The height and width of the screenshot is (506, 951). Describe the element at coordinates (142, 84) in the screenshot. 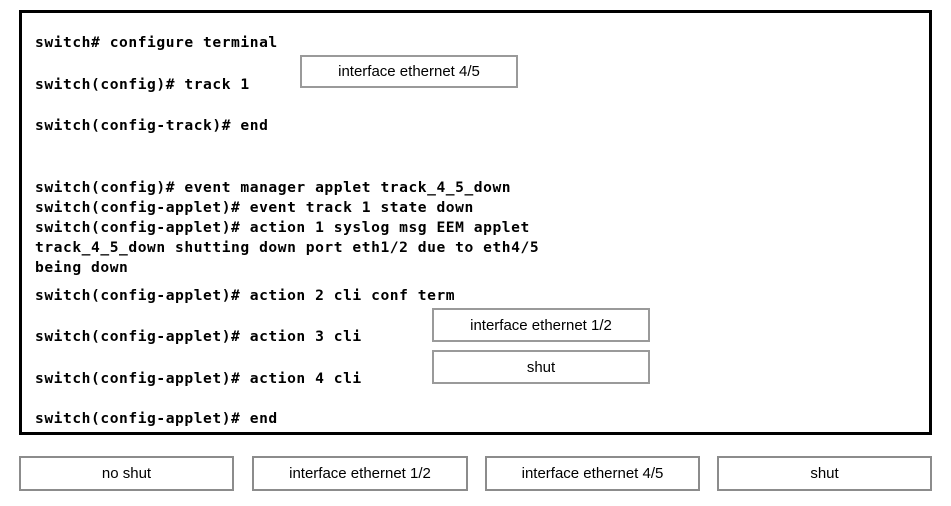

I see `cli-line: switch(config)# track 1` at that location.